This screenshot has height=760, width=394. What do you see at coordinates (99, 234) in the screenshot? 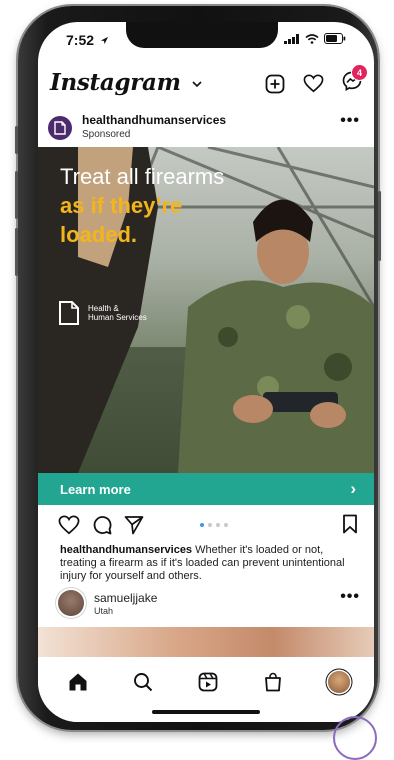
I see `headline-line-3: loaded.` at bounding box center [99, 234].